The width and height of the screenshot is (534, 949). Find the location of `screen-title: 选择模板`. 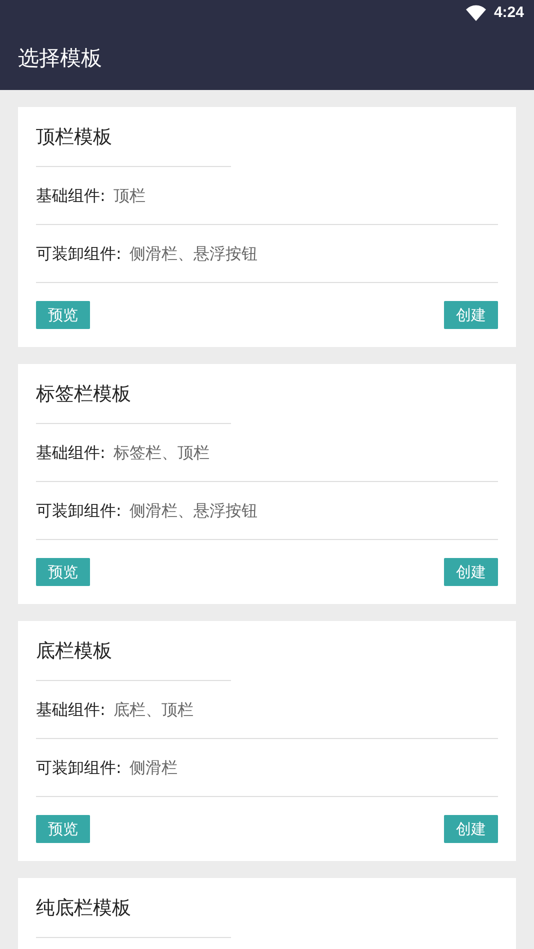

screen-title: 选择模板 is located at coordinates (60, 58).